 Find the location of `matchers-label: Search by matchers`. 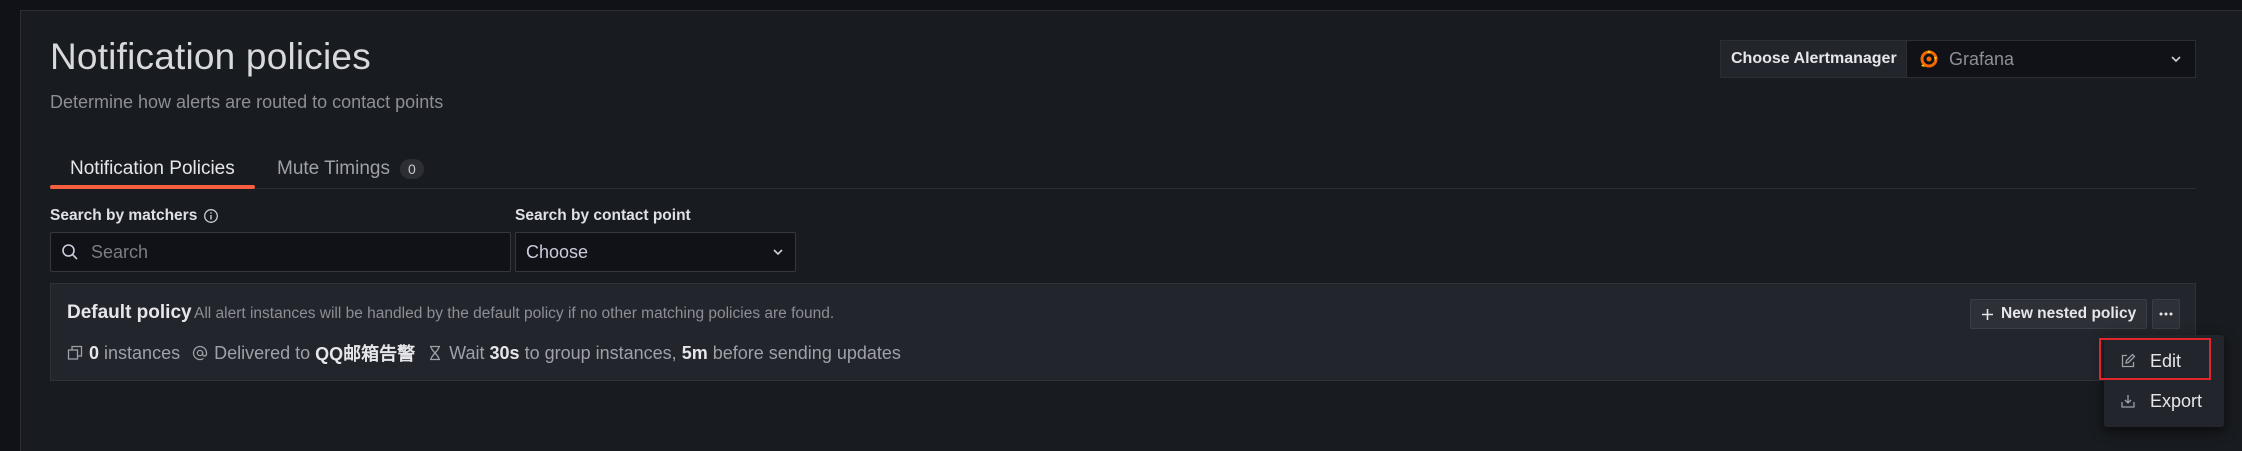

matchers-label: Search by matchers is located at coordinates (134, 216).